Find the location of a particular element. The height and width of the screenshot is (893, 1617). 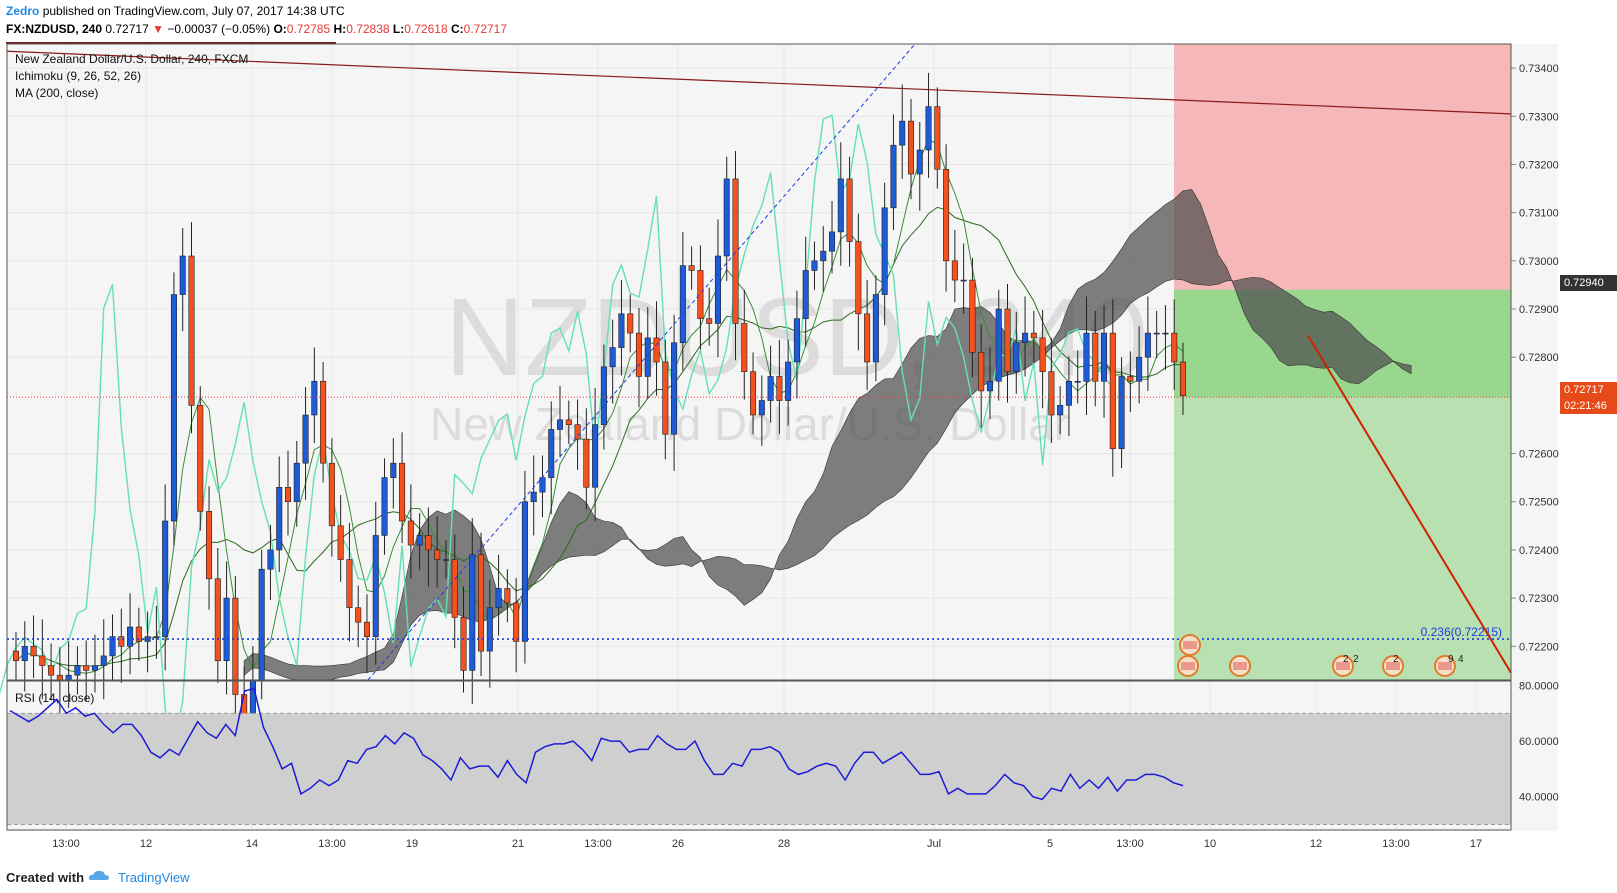

legend-ma: MA (200, close) is located at coordinates (56, 93).